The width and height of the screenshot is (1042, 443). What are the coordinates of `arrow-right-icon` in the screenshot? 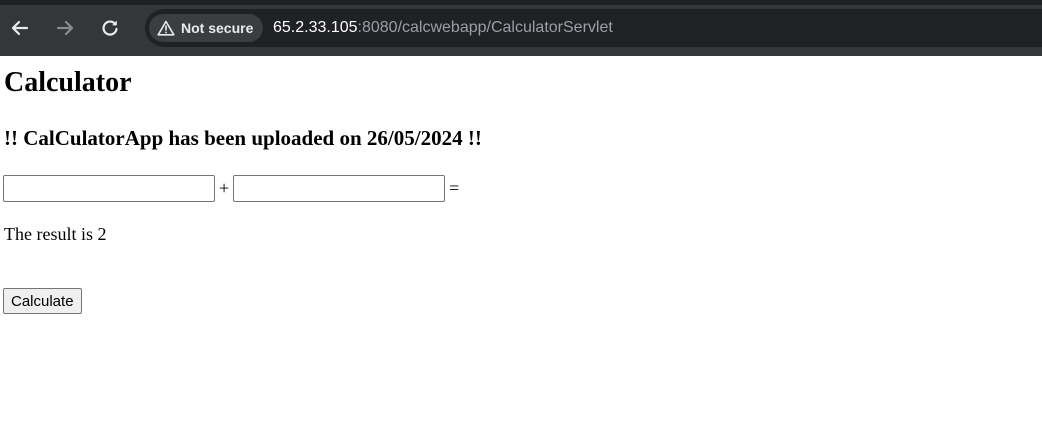 It's located at (65, 28).